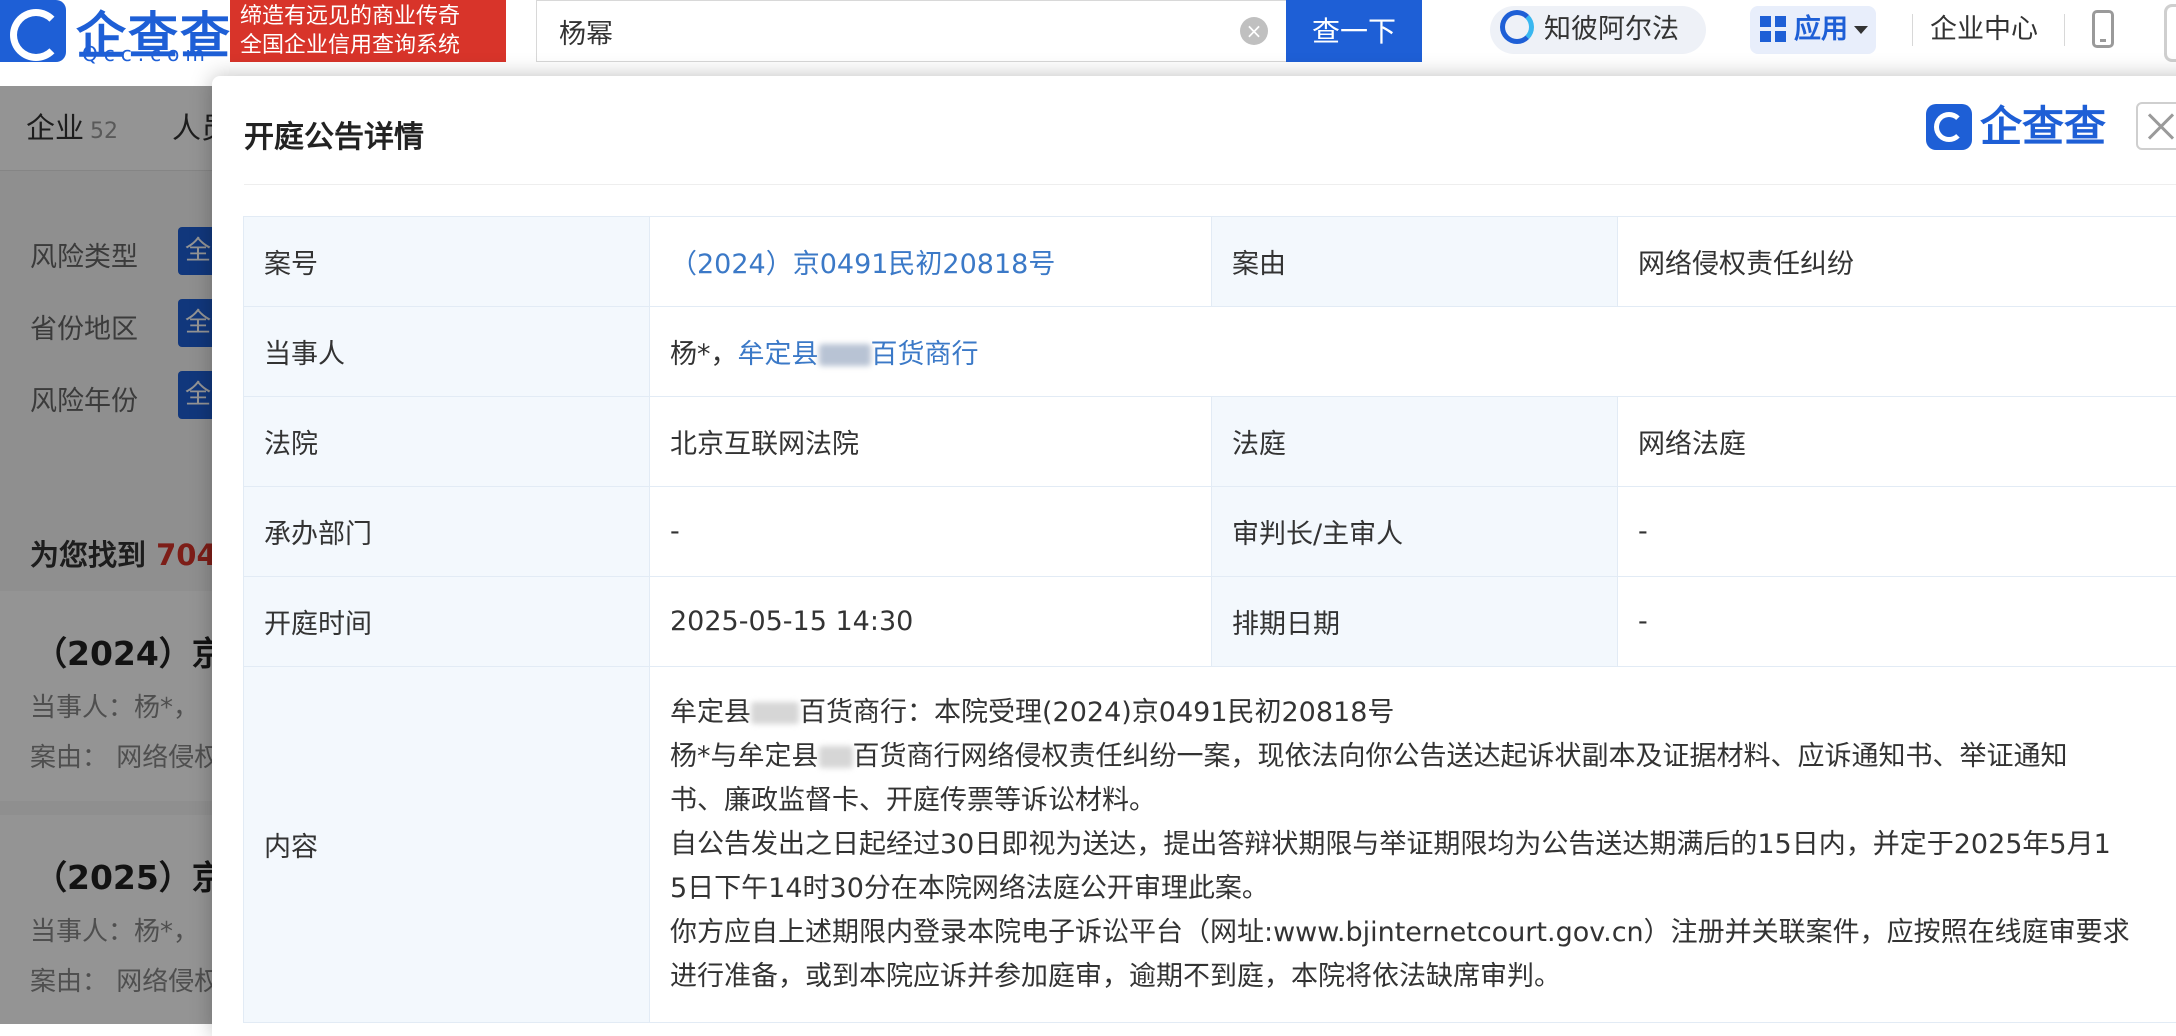 The image size is (2176, 1036). What do you see at coordinates (447, 442) in the screenshot?
I see `court-label: 法院` at bounding box center [447, 442].